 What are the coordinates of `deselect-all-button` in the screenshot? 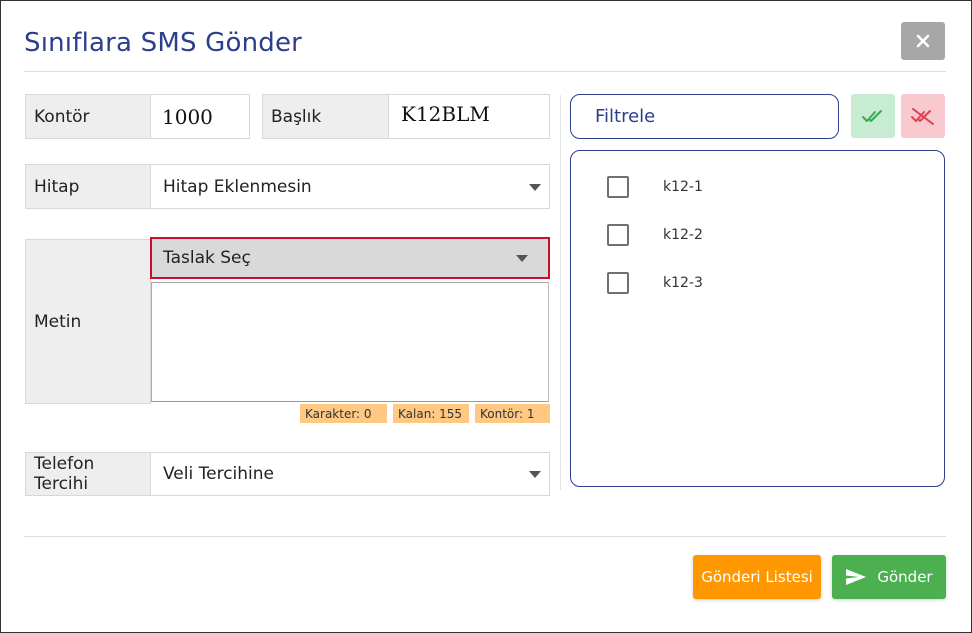 It's located at (923, 116).